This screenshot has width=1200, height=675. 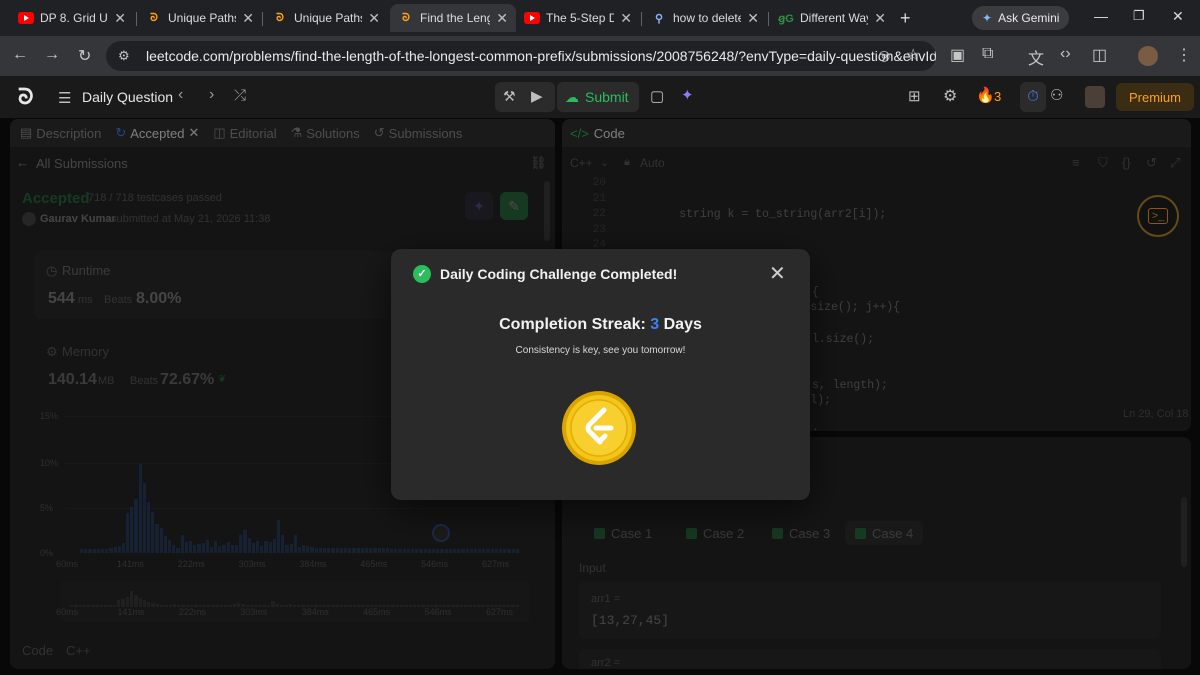 I want to click on eye-off-icon: ◎, so click(x=884, y=55).